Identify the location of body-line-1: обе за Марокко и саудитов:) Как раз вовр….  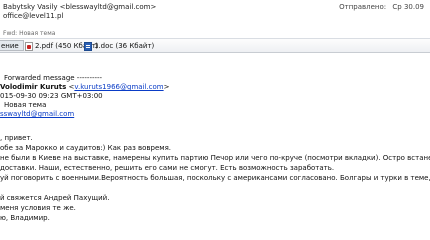
(86, 148).